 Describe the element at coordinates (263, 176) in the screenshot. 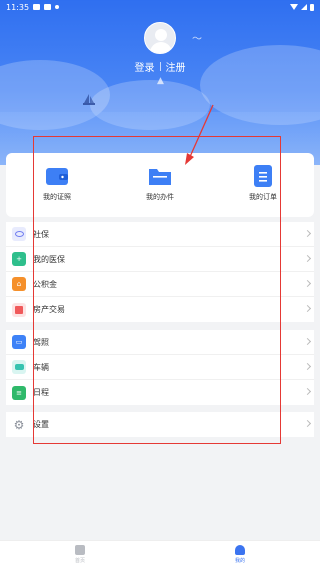

I see `order-list-icon` at that location.